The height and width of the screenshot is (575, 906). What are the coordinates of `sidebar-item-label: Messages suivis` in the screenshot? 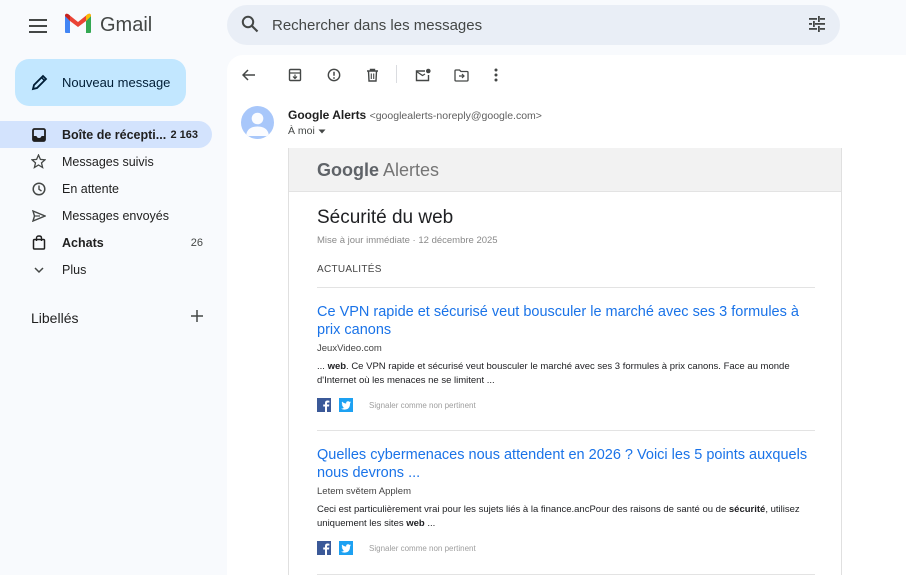 It's located at (108, 161).